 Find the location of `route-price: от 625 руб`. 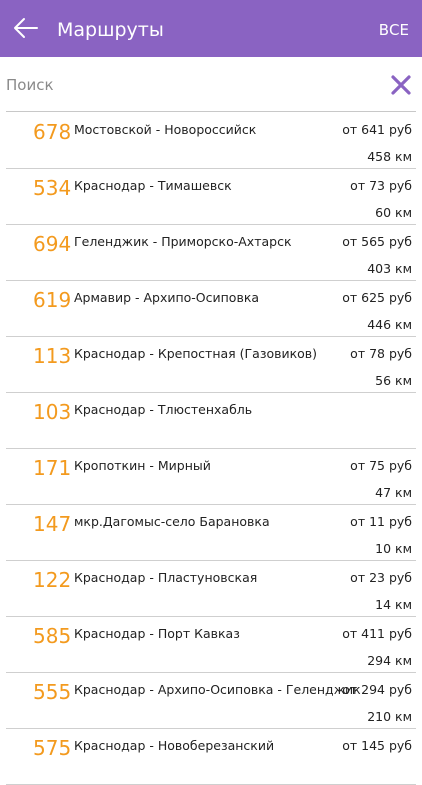

route-price: от 625 руб is located at coordinates (377, 297).